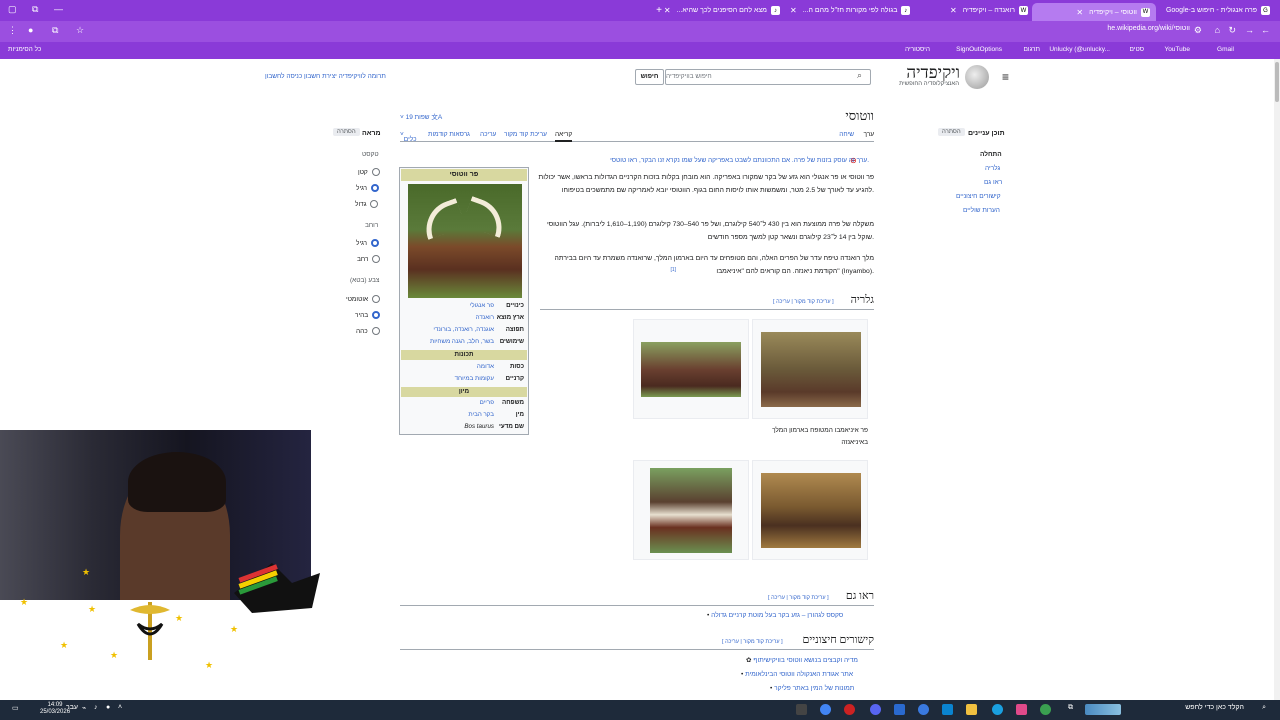 The height and width of the screenshot is (720, 1280). Describe the element at coordinates (991, 154) in the screenshot. I see `toc-item-start: התחלה` at that location.